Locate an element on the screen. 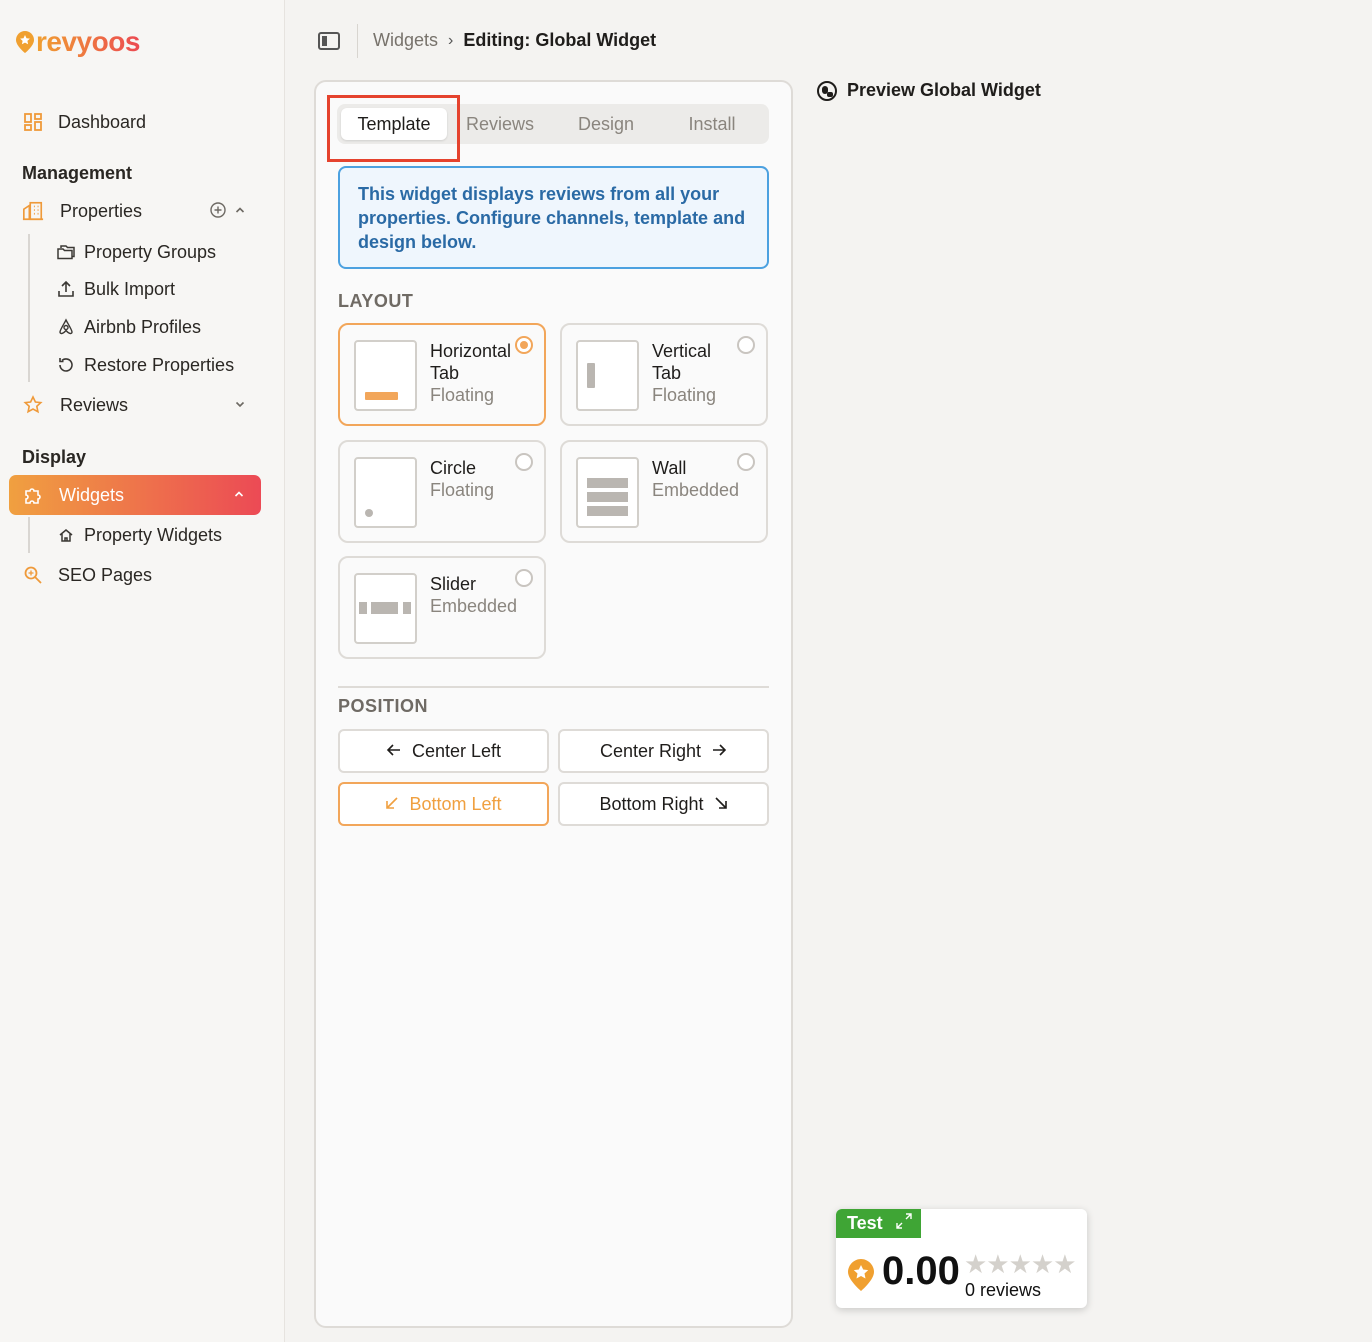 The height and width of the screenshot is (1342, 1372). sidebar-item-bulk-import: Bulk Import is located at coordinates (115, 289).